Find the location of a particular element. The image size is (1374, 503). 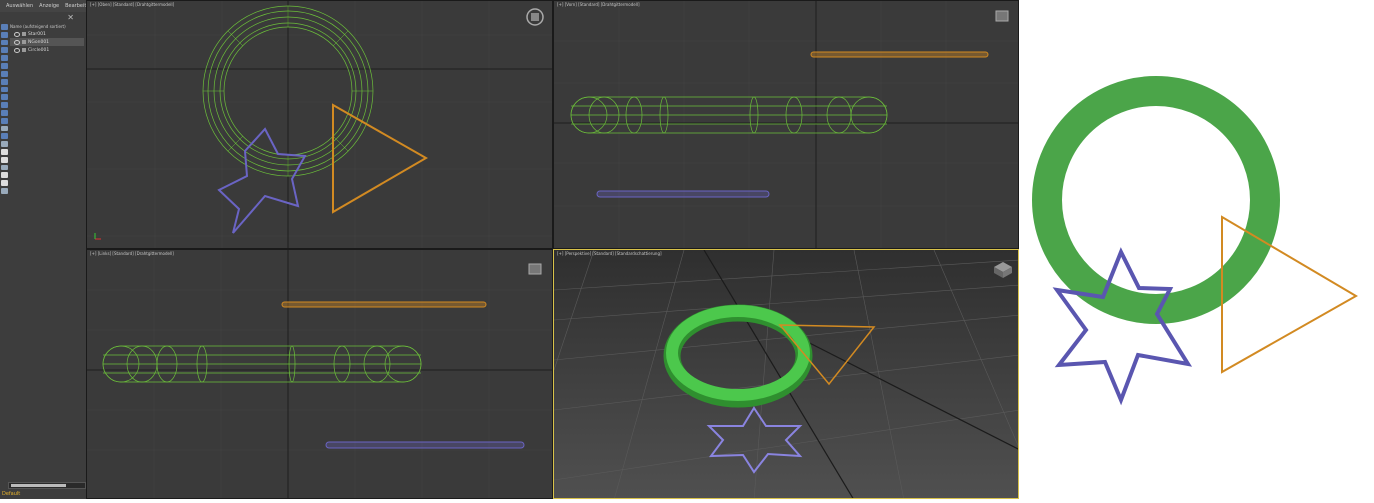

close-icon: ✕ is located at coordinates (70, 17).